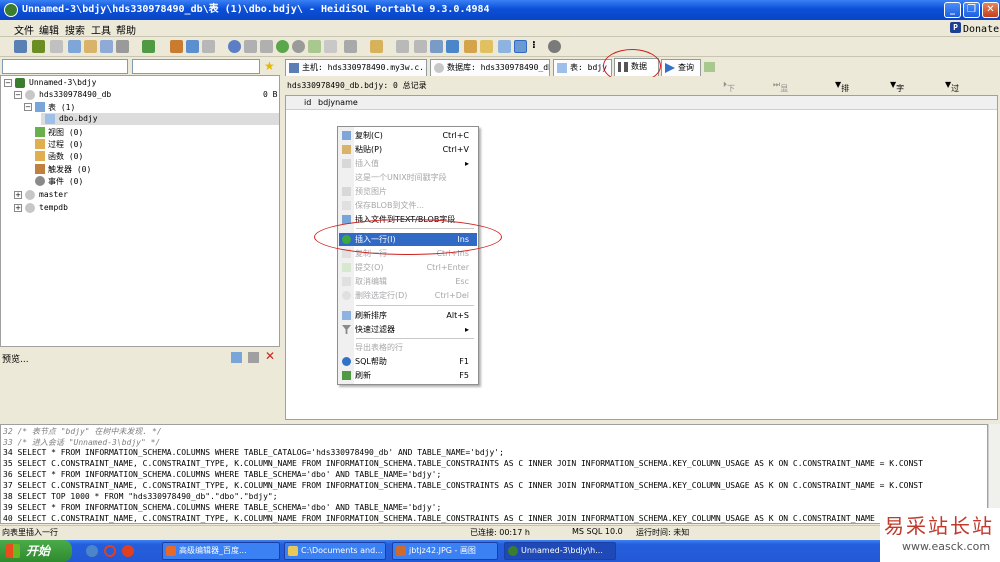  What do you see at coordinates (504, 46) in the screenshot?
I see `wordwrap-icon` at bounding box center [504, 46].